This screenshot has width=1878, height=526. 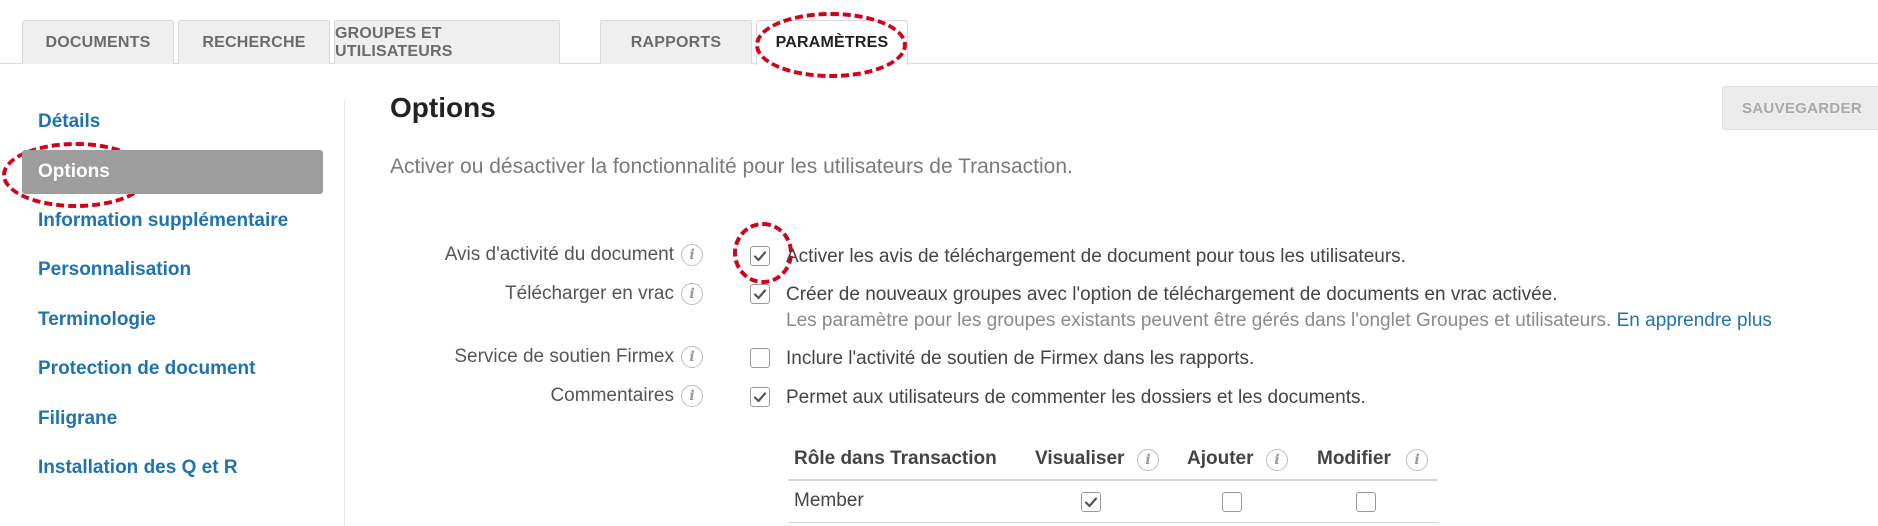 I want to click on tab-parametres: PARAMÈTRES, so click(x=832, y=42).